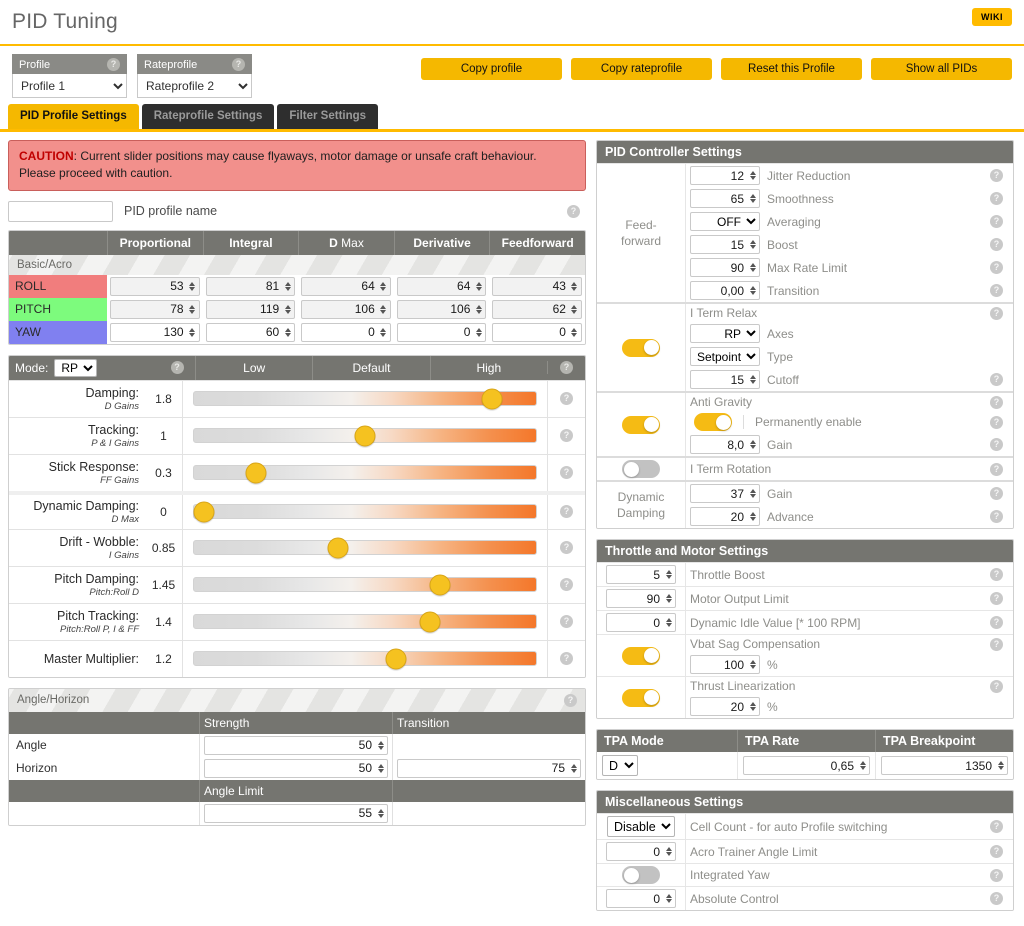 The image size is (1024, 926). What do you see at coordinates (60, 211) in the screenshot?
I see `pid-profile-name-input` at bounding box center [60, 211].